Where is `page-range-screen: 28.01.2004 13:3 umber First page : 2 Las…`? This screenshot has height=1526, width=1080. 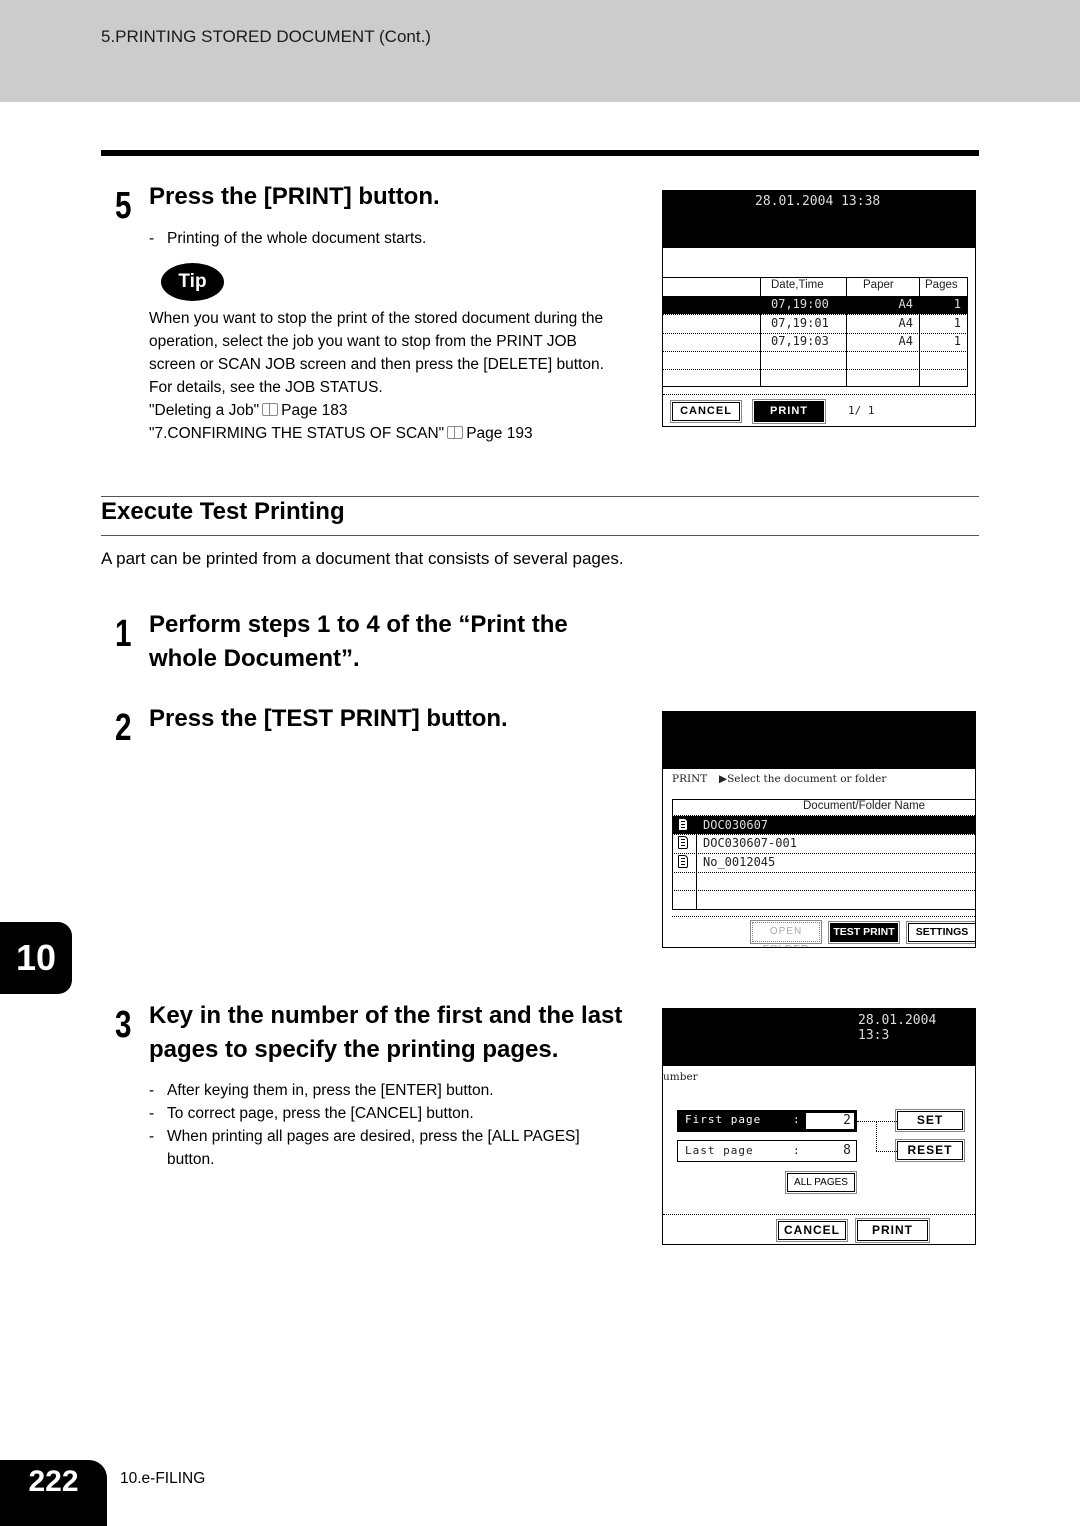
page-range-screen: 28.01.2004 13:3 umber First page : 2 Las… is located at coordinates (819, 1126).